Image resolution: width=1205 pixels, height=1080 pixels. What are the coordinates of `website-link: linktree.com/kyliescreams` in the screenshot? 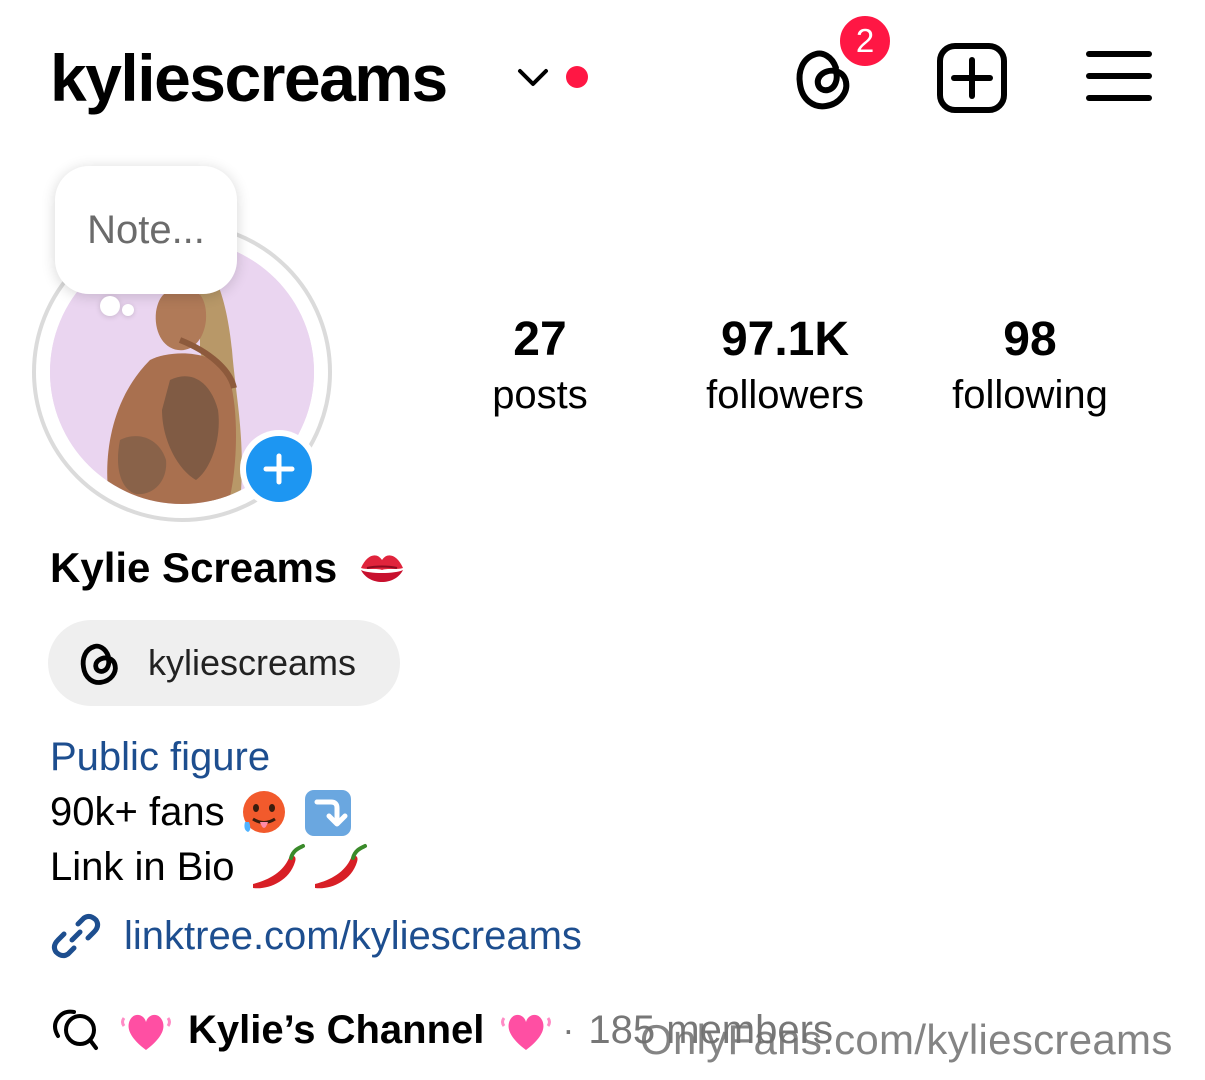 It's located at (316, 936).